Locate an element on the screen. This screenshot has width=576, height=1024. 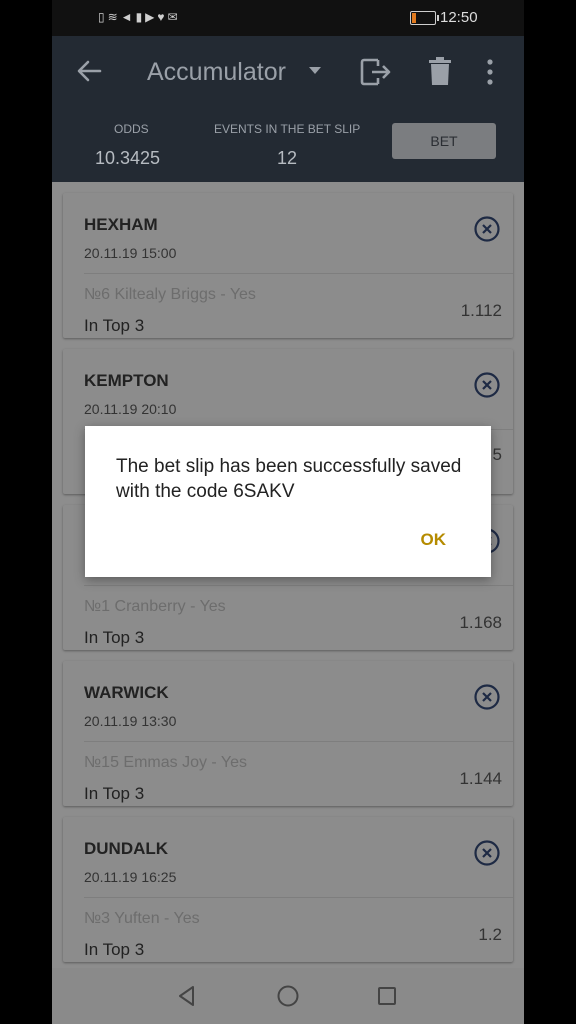
wifi-icon: ≋ is located at coordinates (114, 17).